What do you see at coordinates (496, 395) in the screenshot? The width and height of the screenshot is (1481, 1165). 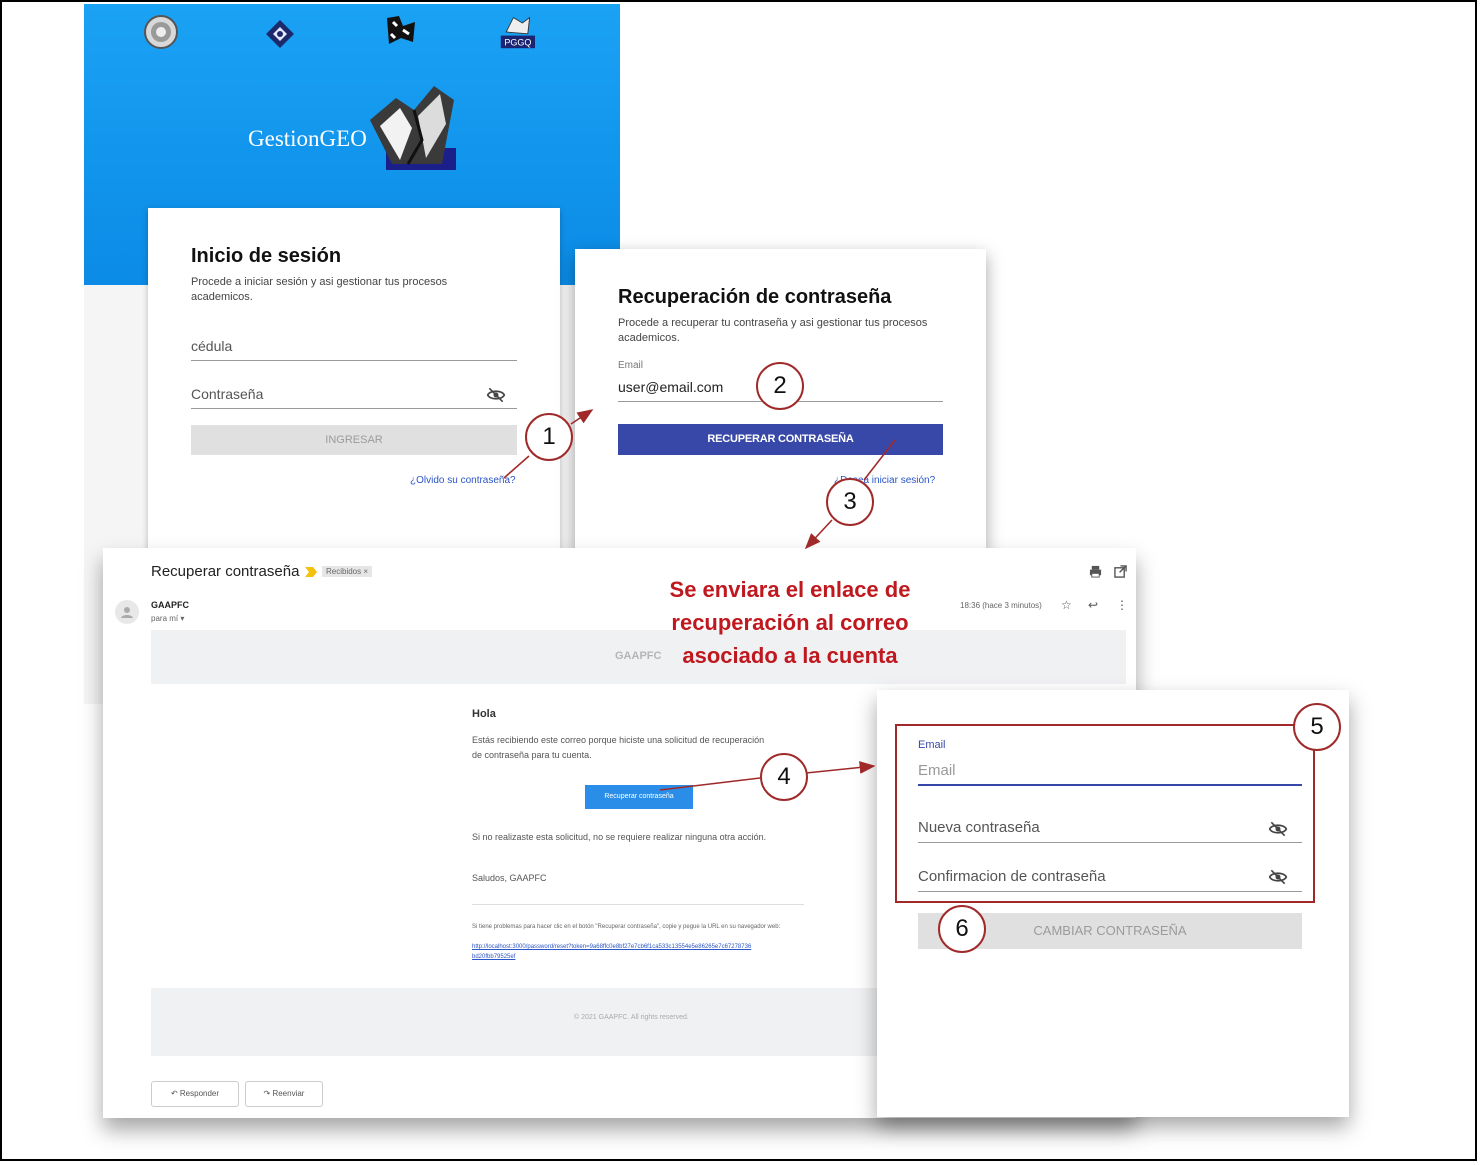 I see `visibility-off-icon` at bounding box center [496, 395].